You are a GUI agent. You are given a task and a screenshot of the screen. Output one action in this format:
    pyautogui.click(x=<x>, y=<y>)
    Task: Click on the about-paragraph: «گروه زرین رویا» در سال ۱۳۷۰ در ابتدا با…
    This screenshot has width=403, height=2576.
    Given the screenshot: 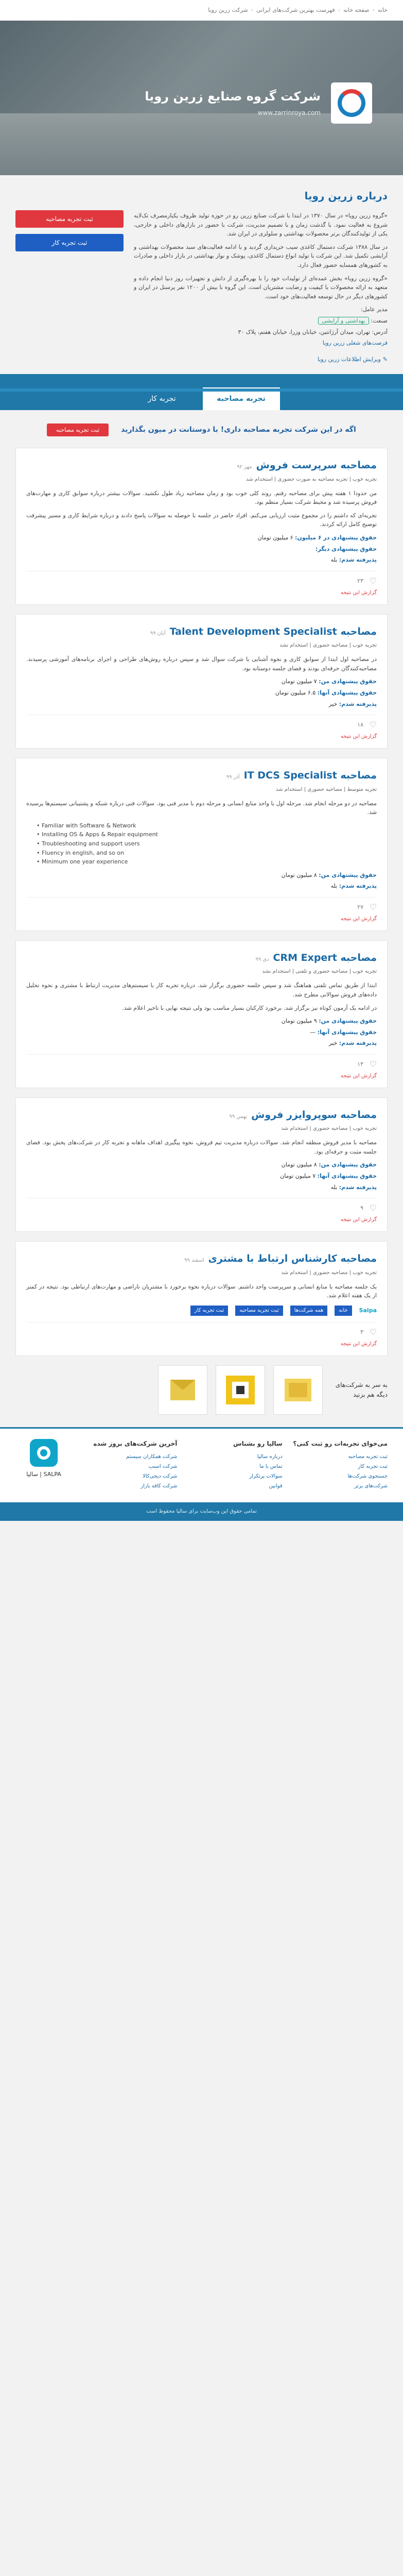 What is the action you would take?
    pyautogui.click(x=261, y=225)
    